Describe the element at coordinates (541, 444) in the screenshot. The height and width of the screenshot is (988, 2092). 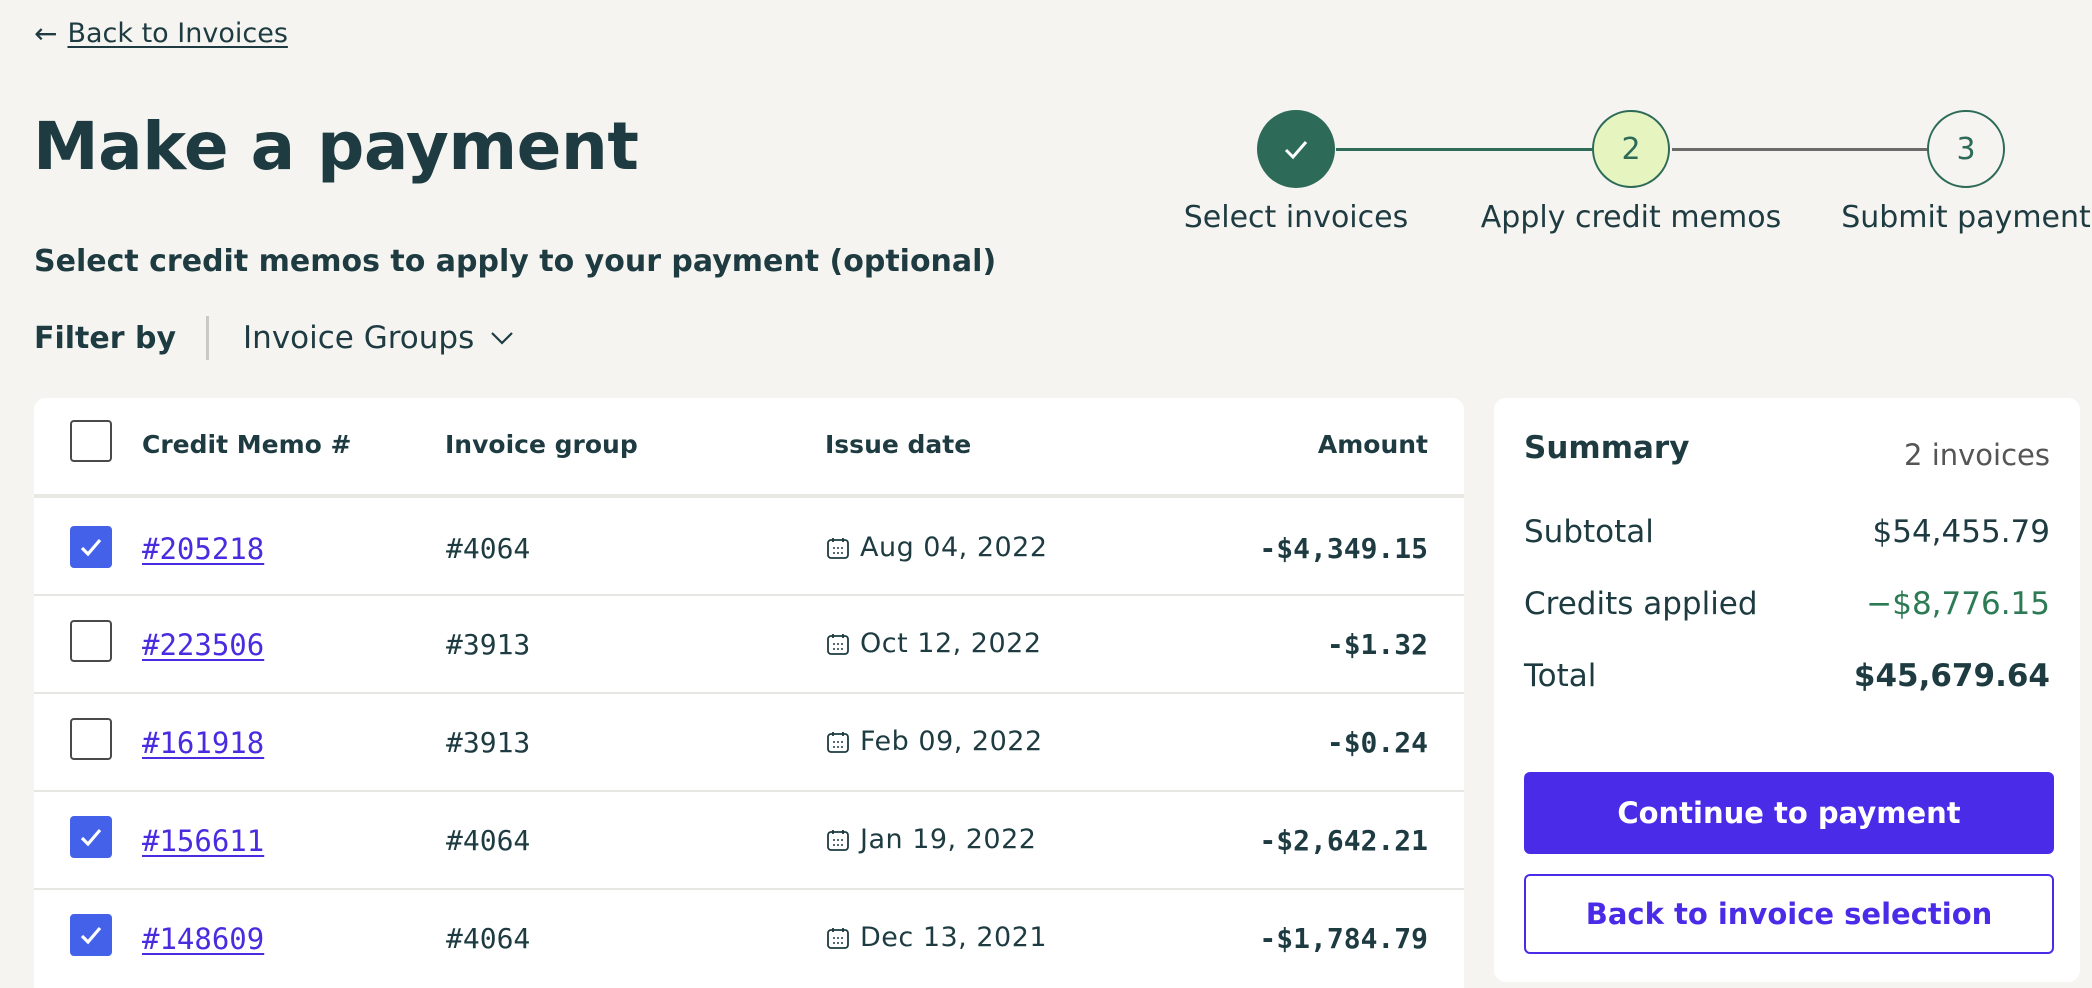
I see `column-header-invoice-group: Invoice group` at that location.